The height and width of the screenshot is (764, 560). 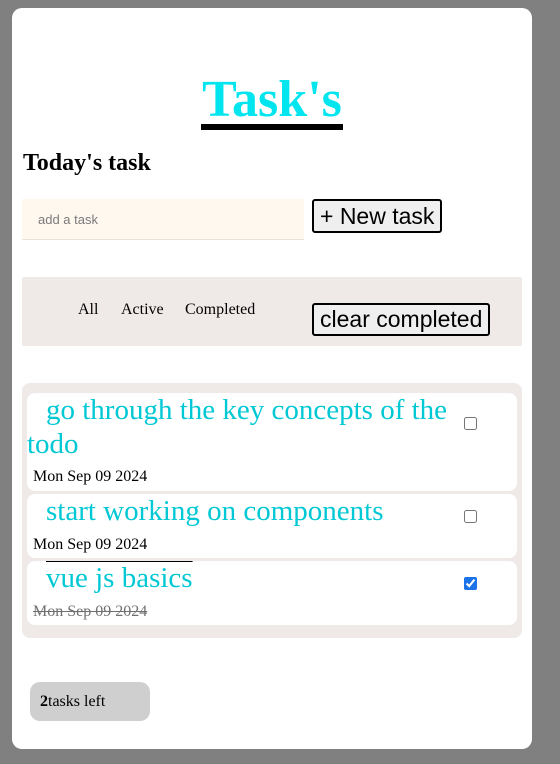 What do you see at coordinates (272, 311) in the screenshot?
I see `filter-bar: All Active Completed clear completed` at bounding box center [272, 311].